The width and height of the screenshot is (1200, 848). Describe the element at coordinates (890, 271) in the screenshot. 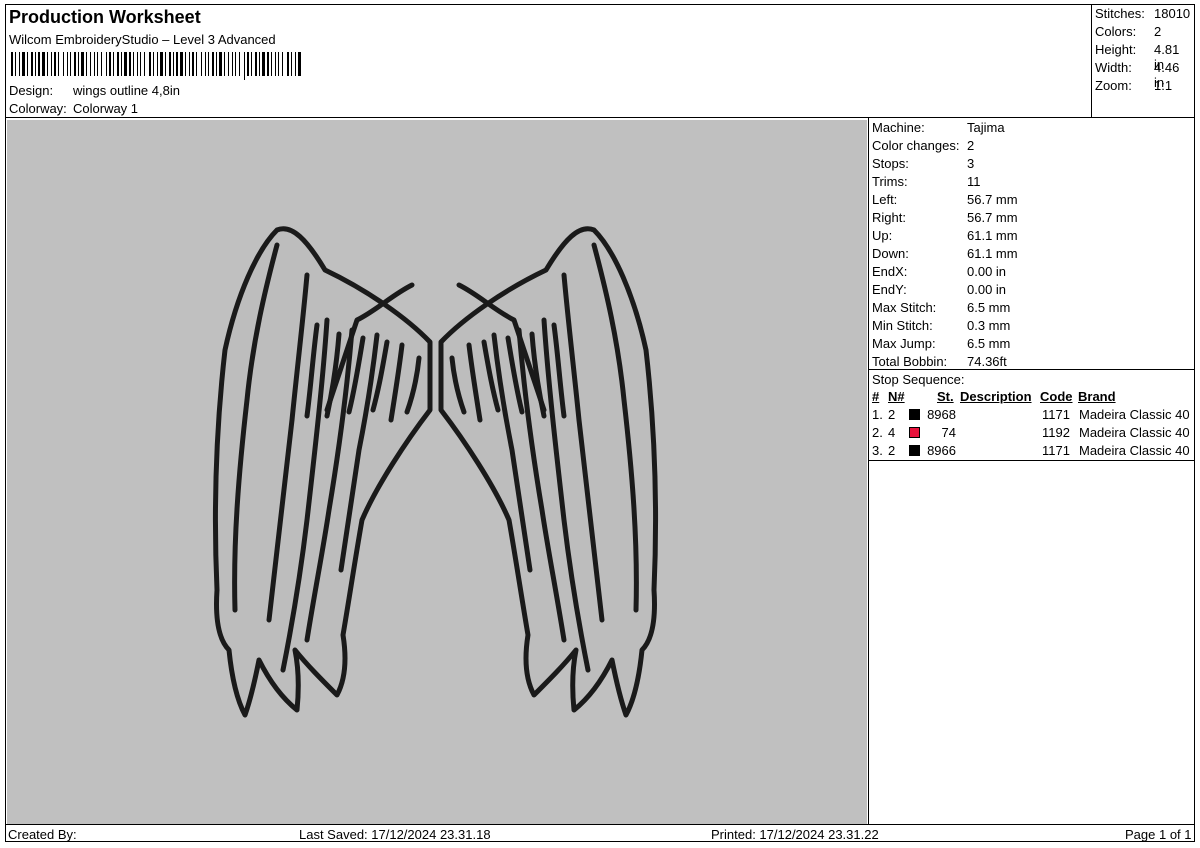

I see `info-label: EndX:` at that location.